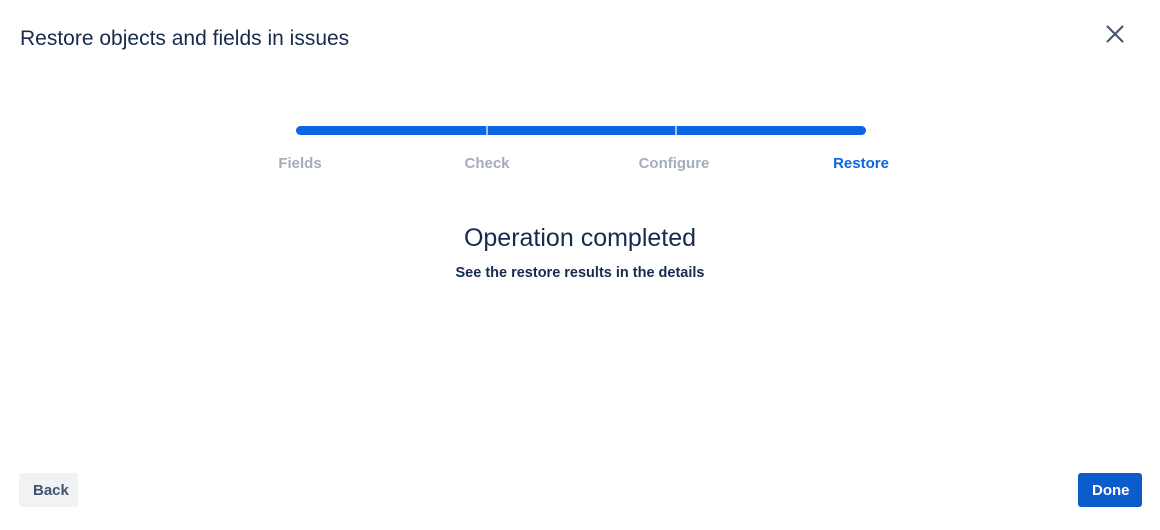 The height and width of the screenshot is (530, 1160). Describe the element at coordinates (48, 490) in the screenshot. I see `back-button: Back` at that location.